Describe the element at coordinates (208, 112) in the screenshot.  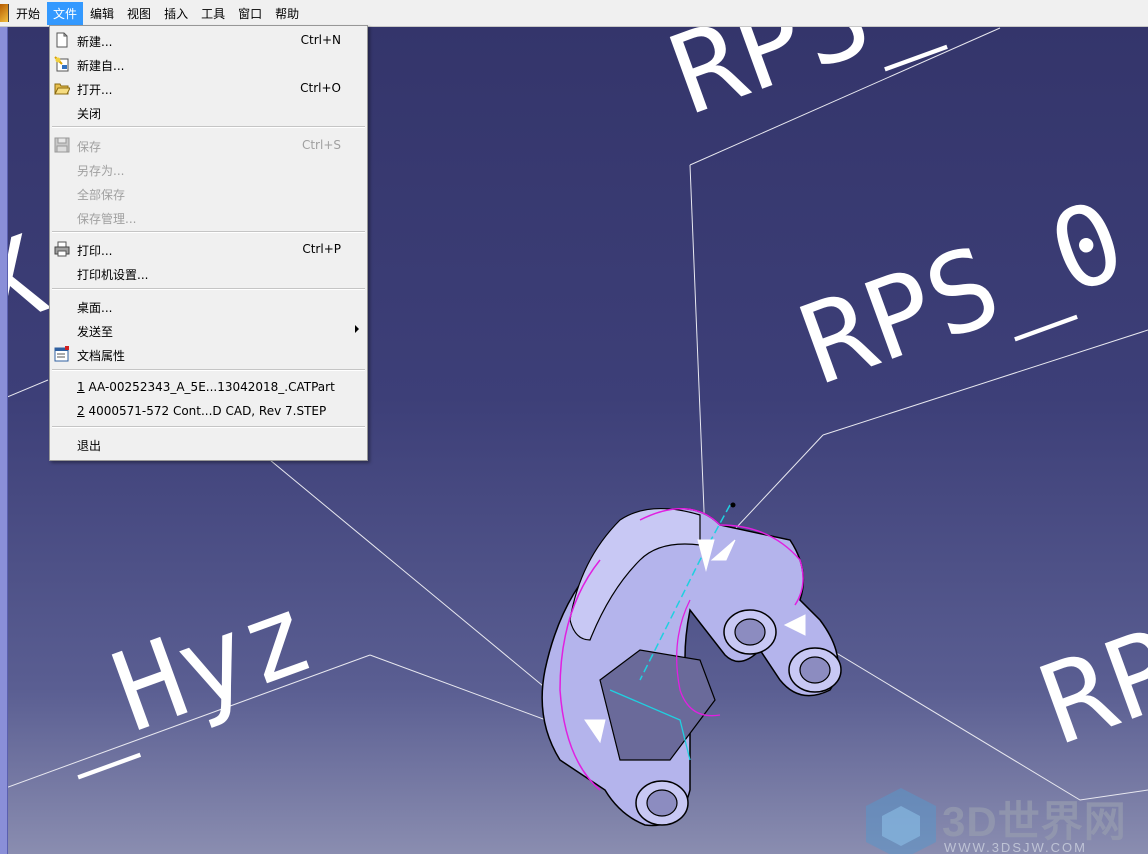
I see `menu-item-close: 关闭` at that location.